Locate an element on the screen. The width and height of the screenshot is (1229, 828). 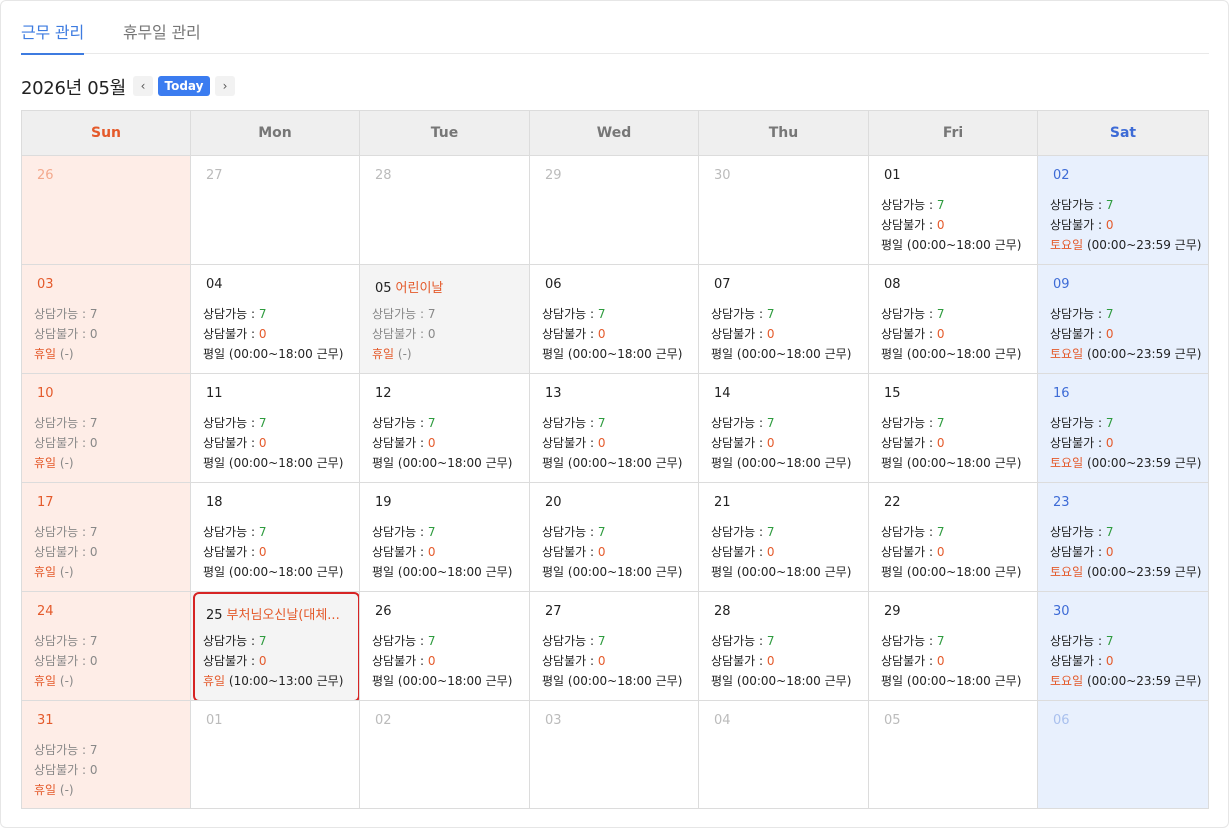
calendar-day-cell: 04 상담가능 : 7 상담불가 : 0 평일 (00:00~18:00 근무) is located at coordinates (275, 319).